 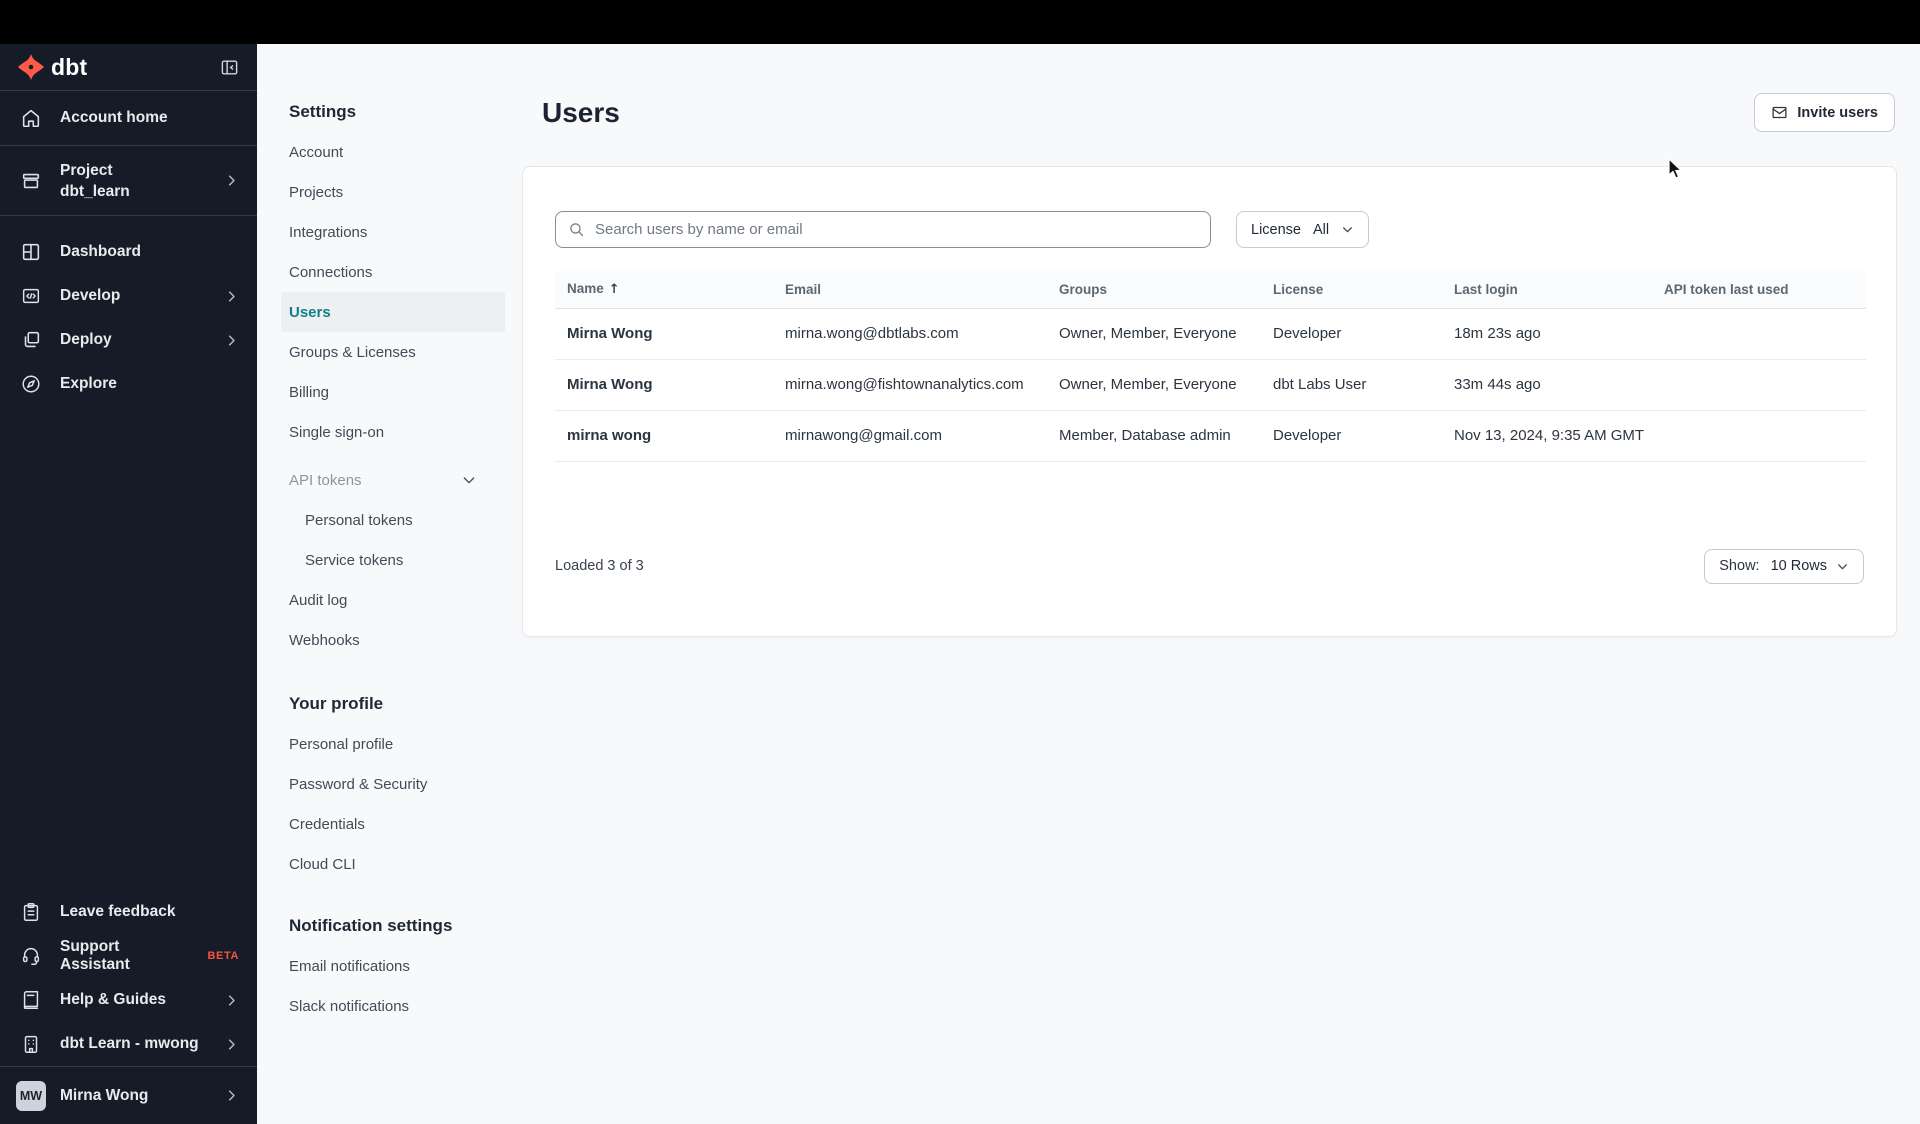 I want to click on clipboard-icon, so click(x=31, y=912).